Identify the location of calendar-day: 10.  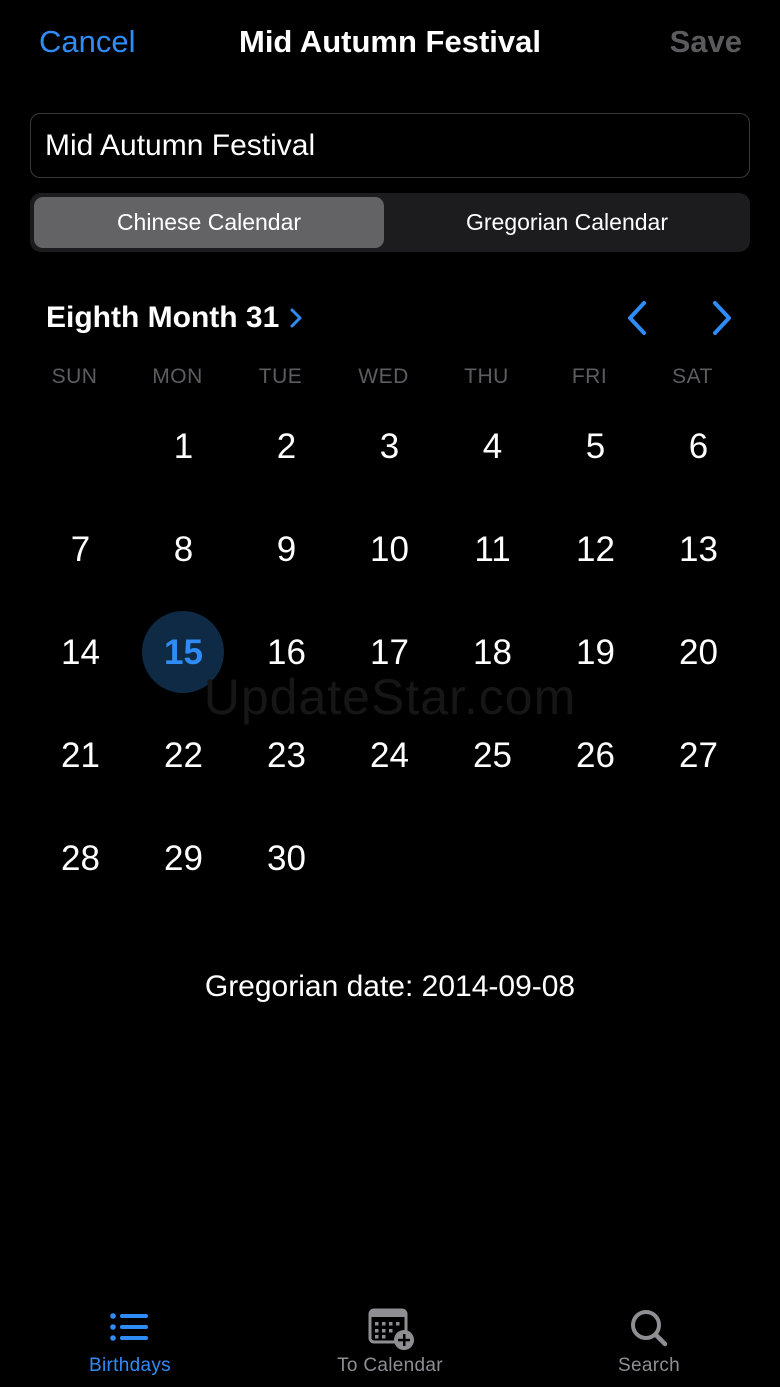
(389, 549).